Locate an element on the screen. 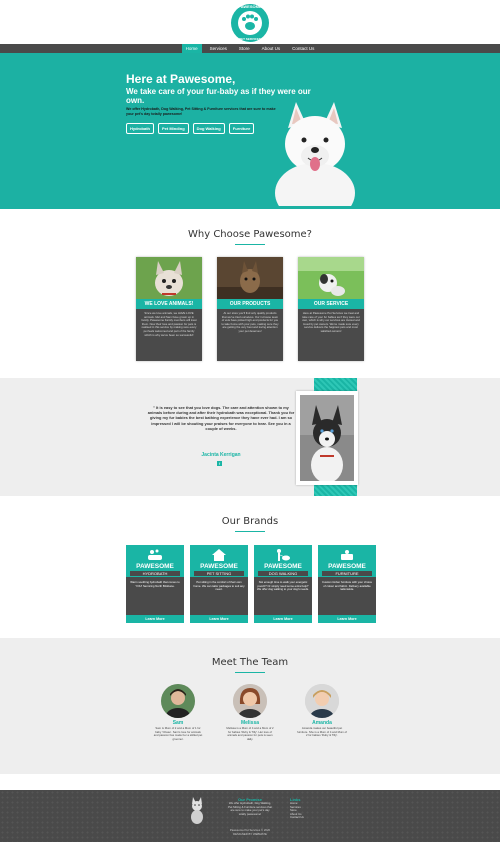  husky-image is located at coordinates (327, 438).